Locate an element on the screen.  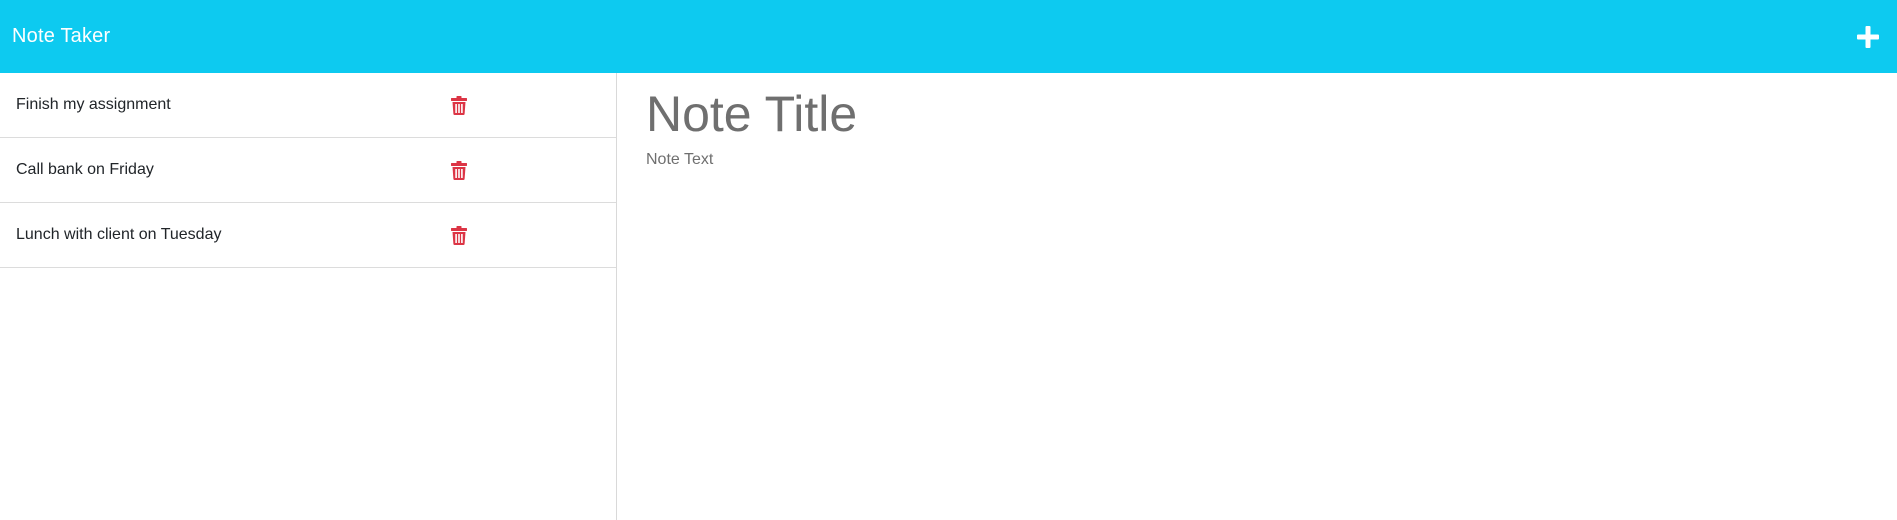
new-note-button is located at coordinates (1868, 37).